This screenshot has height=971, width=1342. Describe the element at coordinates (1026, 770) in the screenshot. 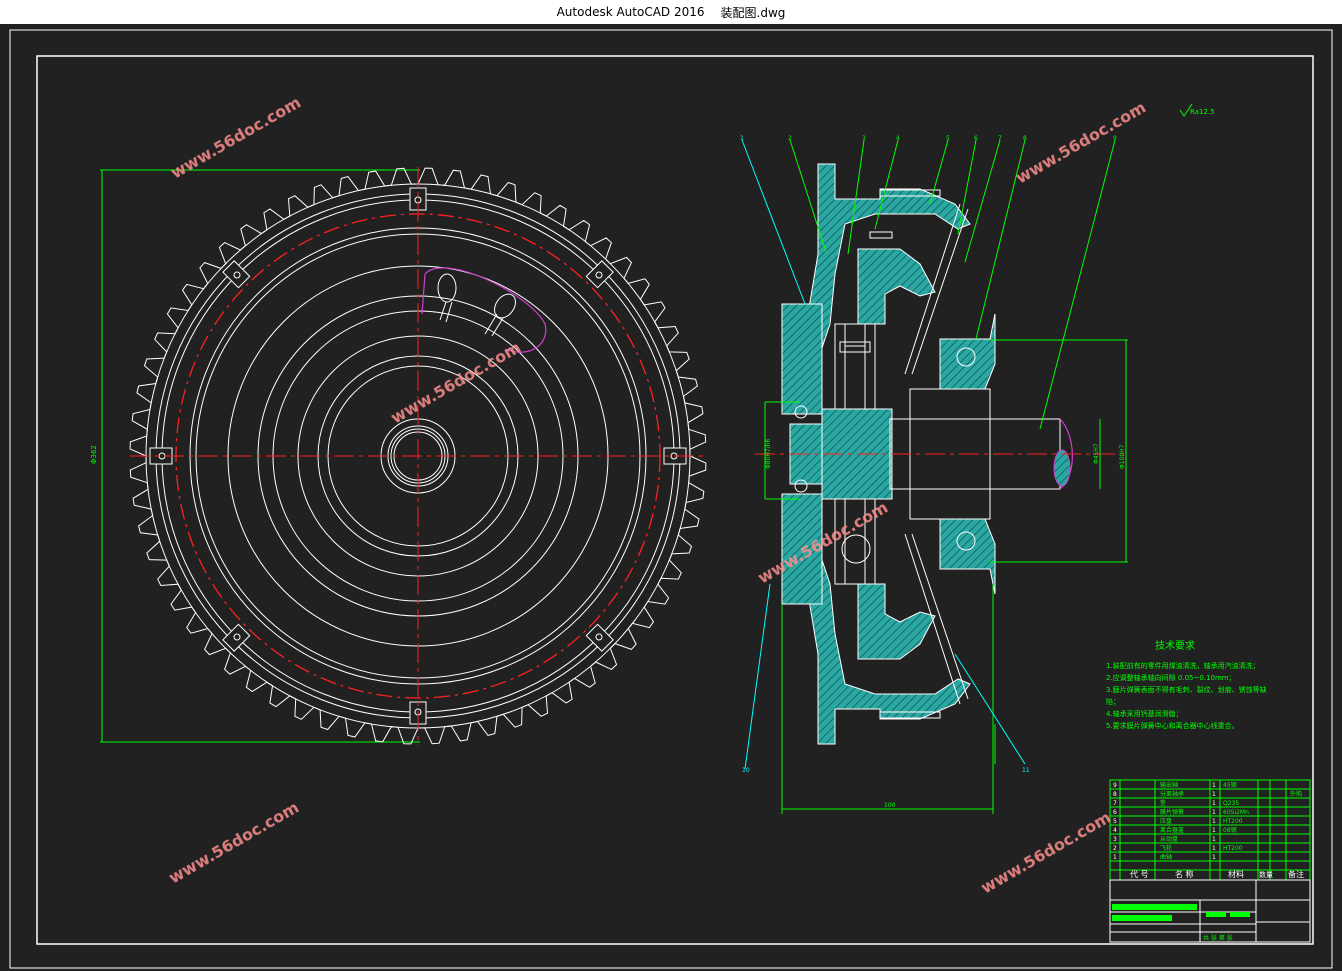

I see `balloon-11: 11` at that location.